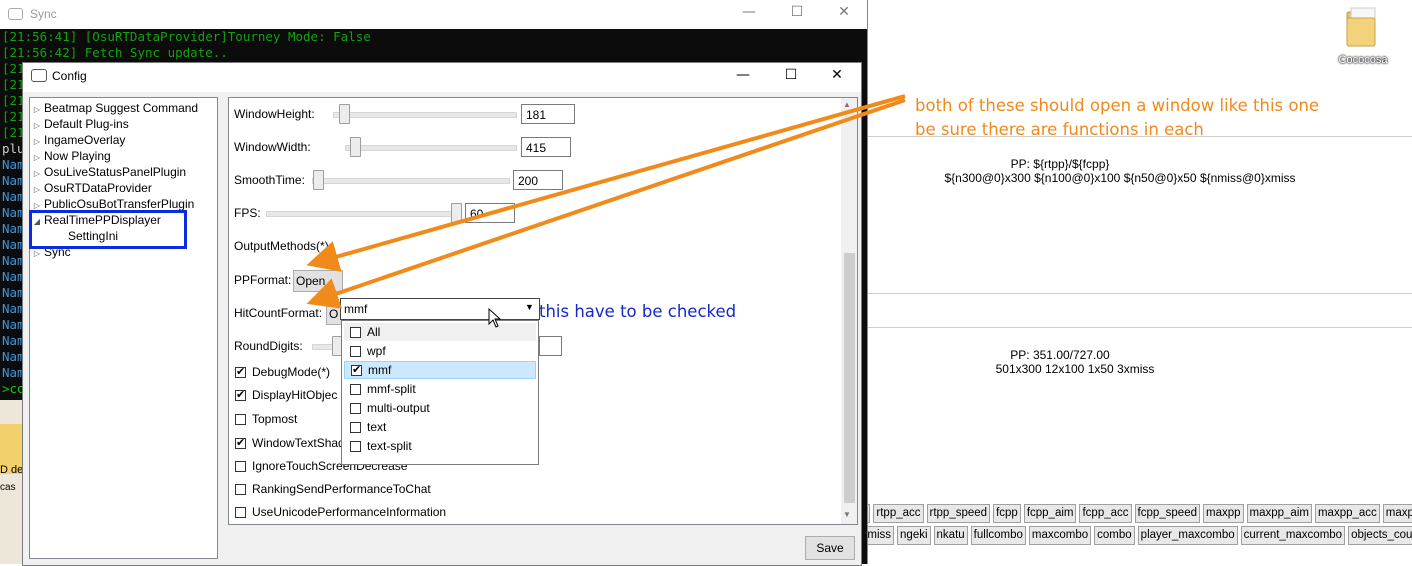 This screenshot has height=566, width=1412. I want to click on annotation-text-2: be sure there are functions in each, so click(1059, 129).